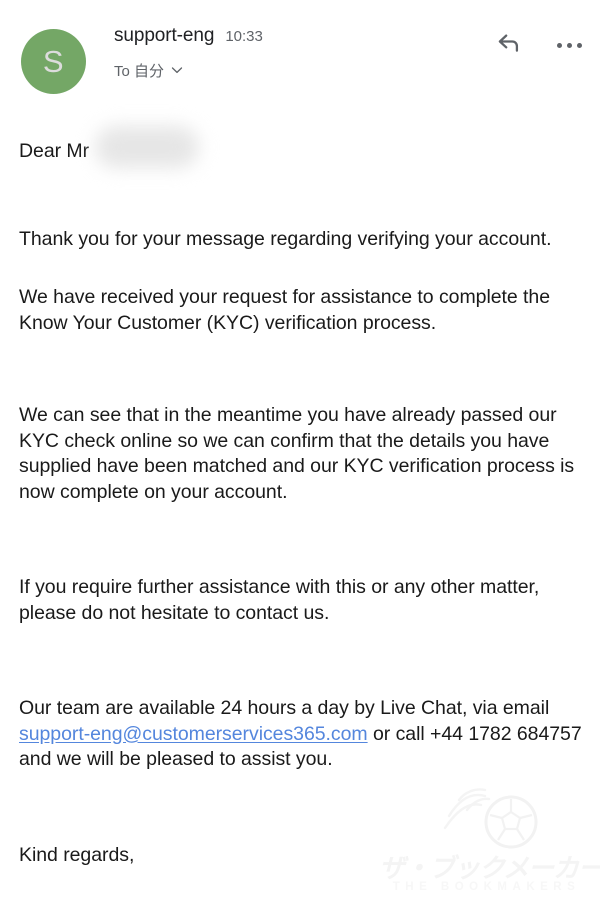 Image resolution: width=600 pixels, height=908 pixels. I want to click on redacted-name-blur, so click(147, 147).